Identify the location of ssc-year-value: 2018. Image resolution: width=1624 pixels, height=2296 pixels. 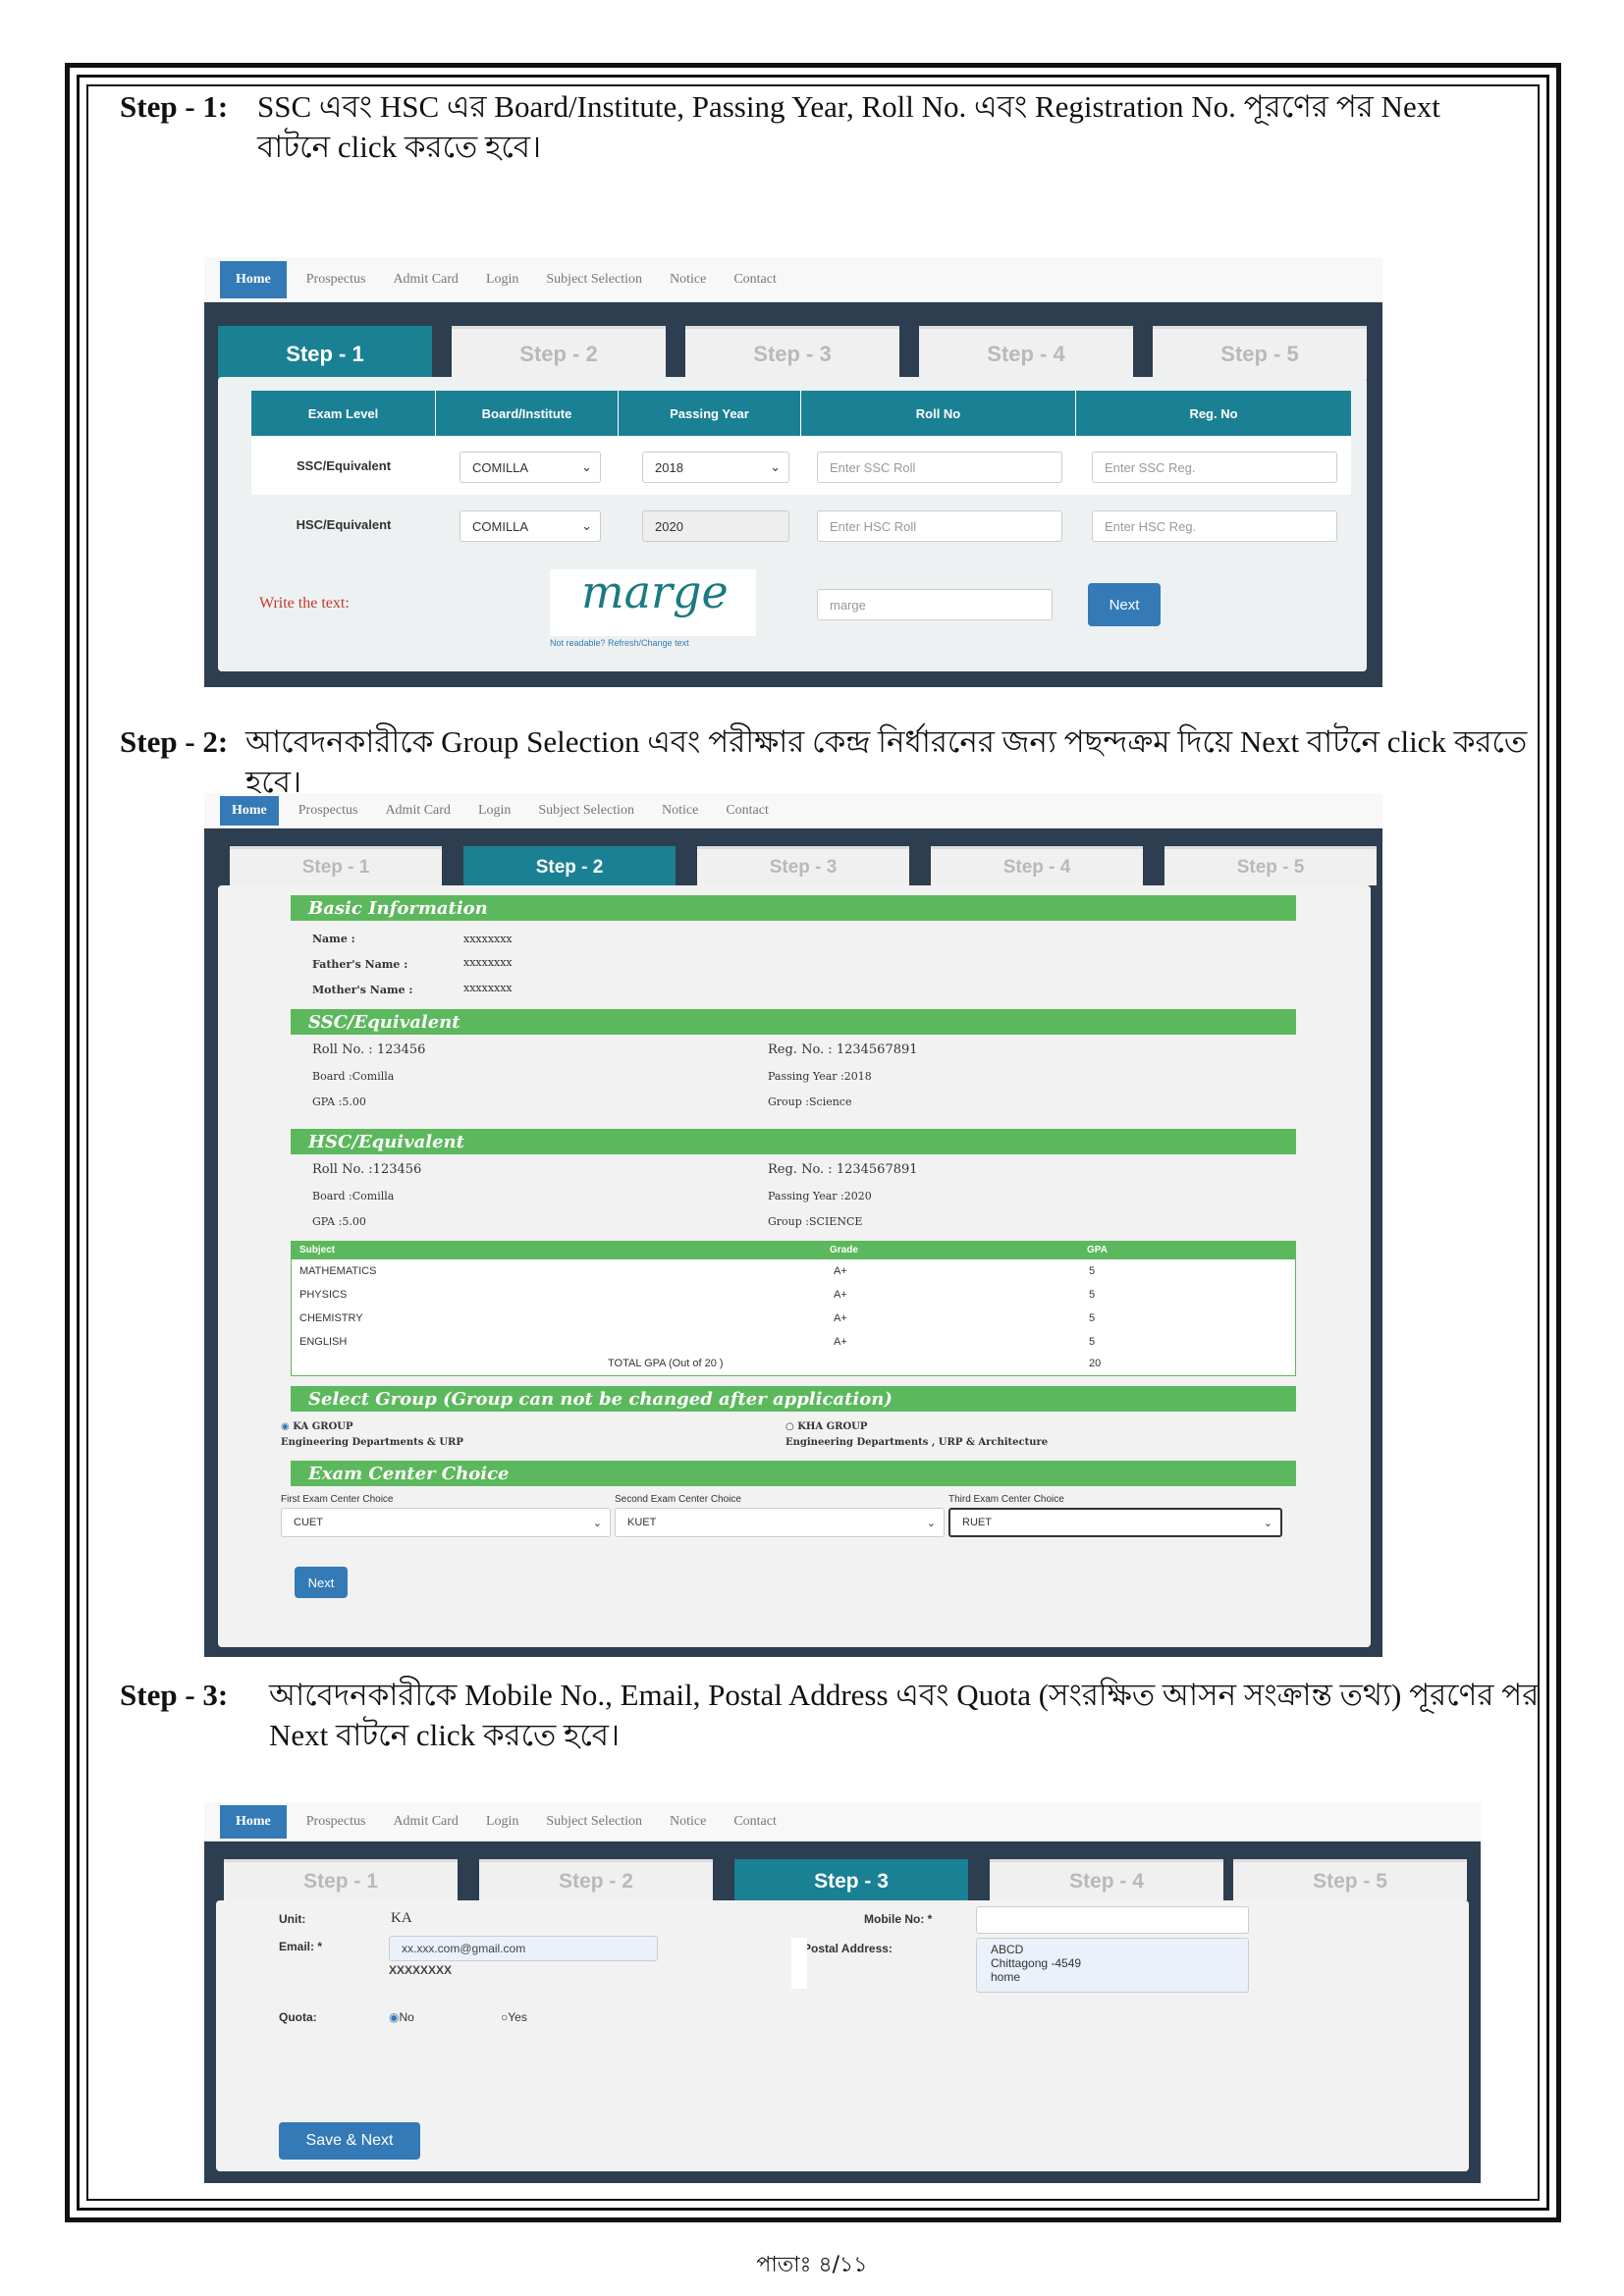
(669, 467).